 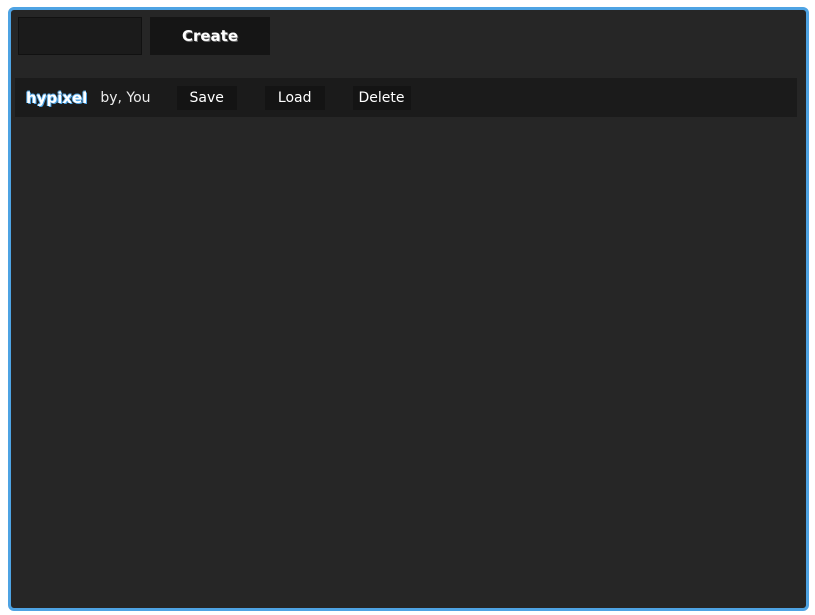 I want to click on profile-name-input, so click(x=80, y=36).